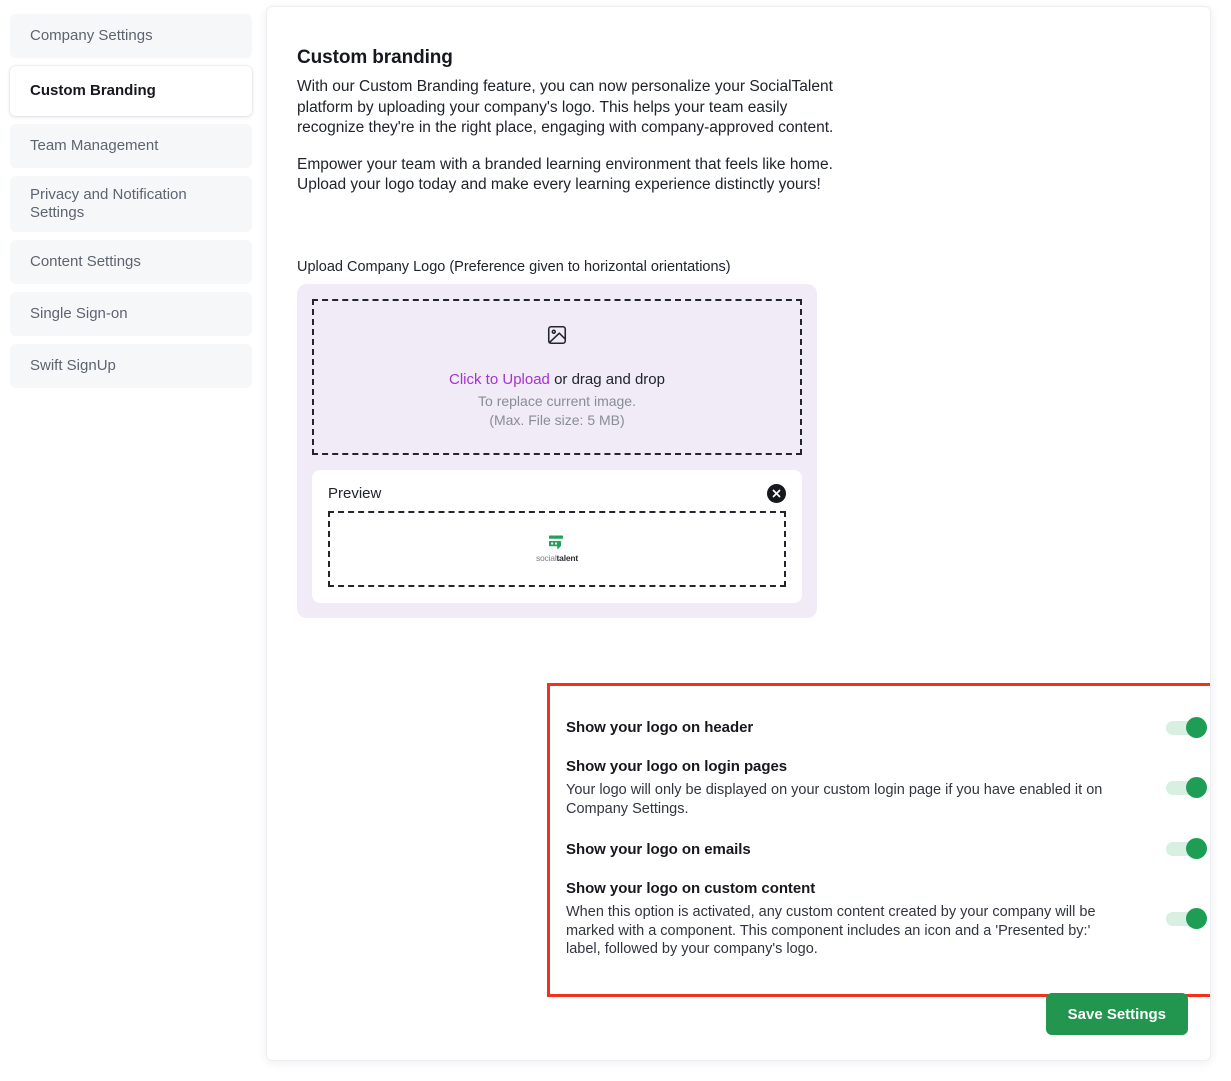 Image resolution: width=1231 pixels, height=1081 pixels. I want to click on image-placeholder-icon, so click(557, 337).